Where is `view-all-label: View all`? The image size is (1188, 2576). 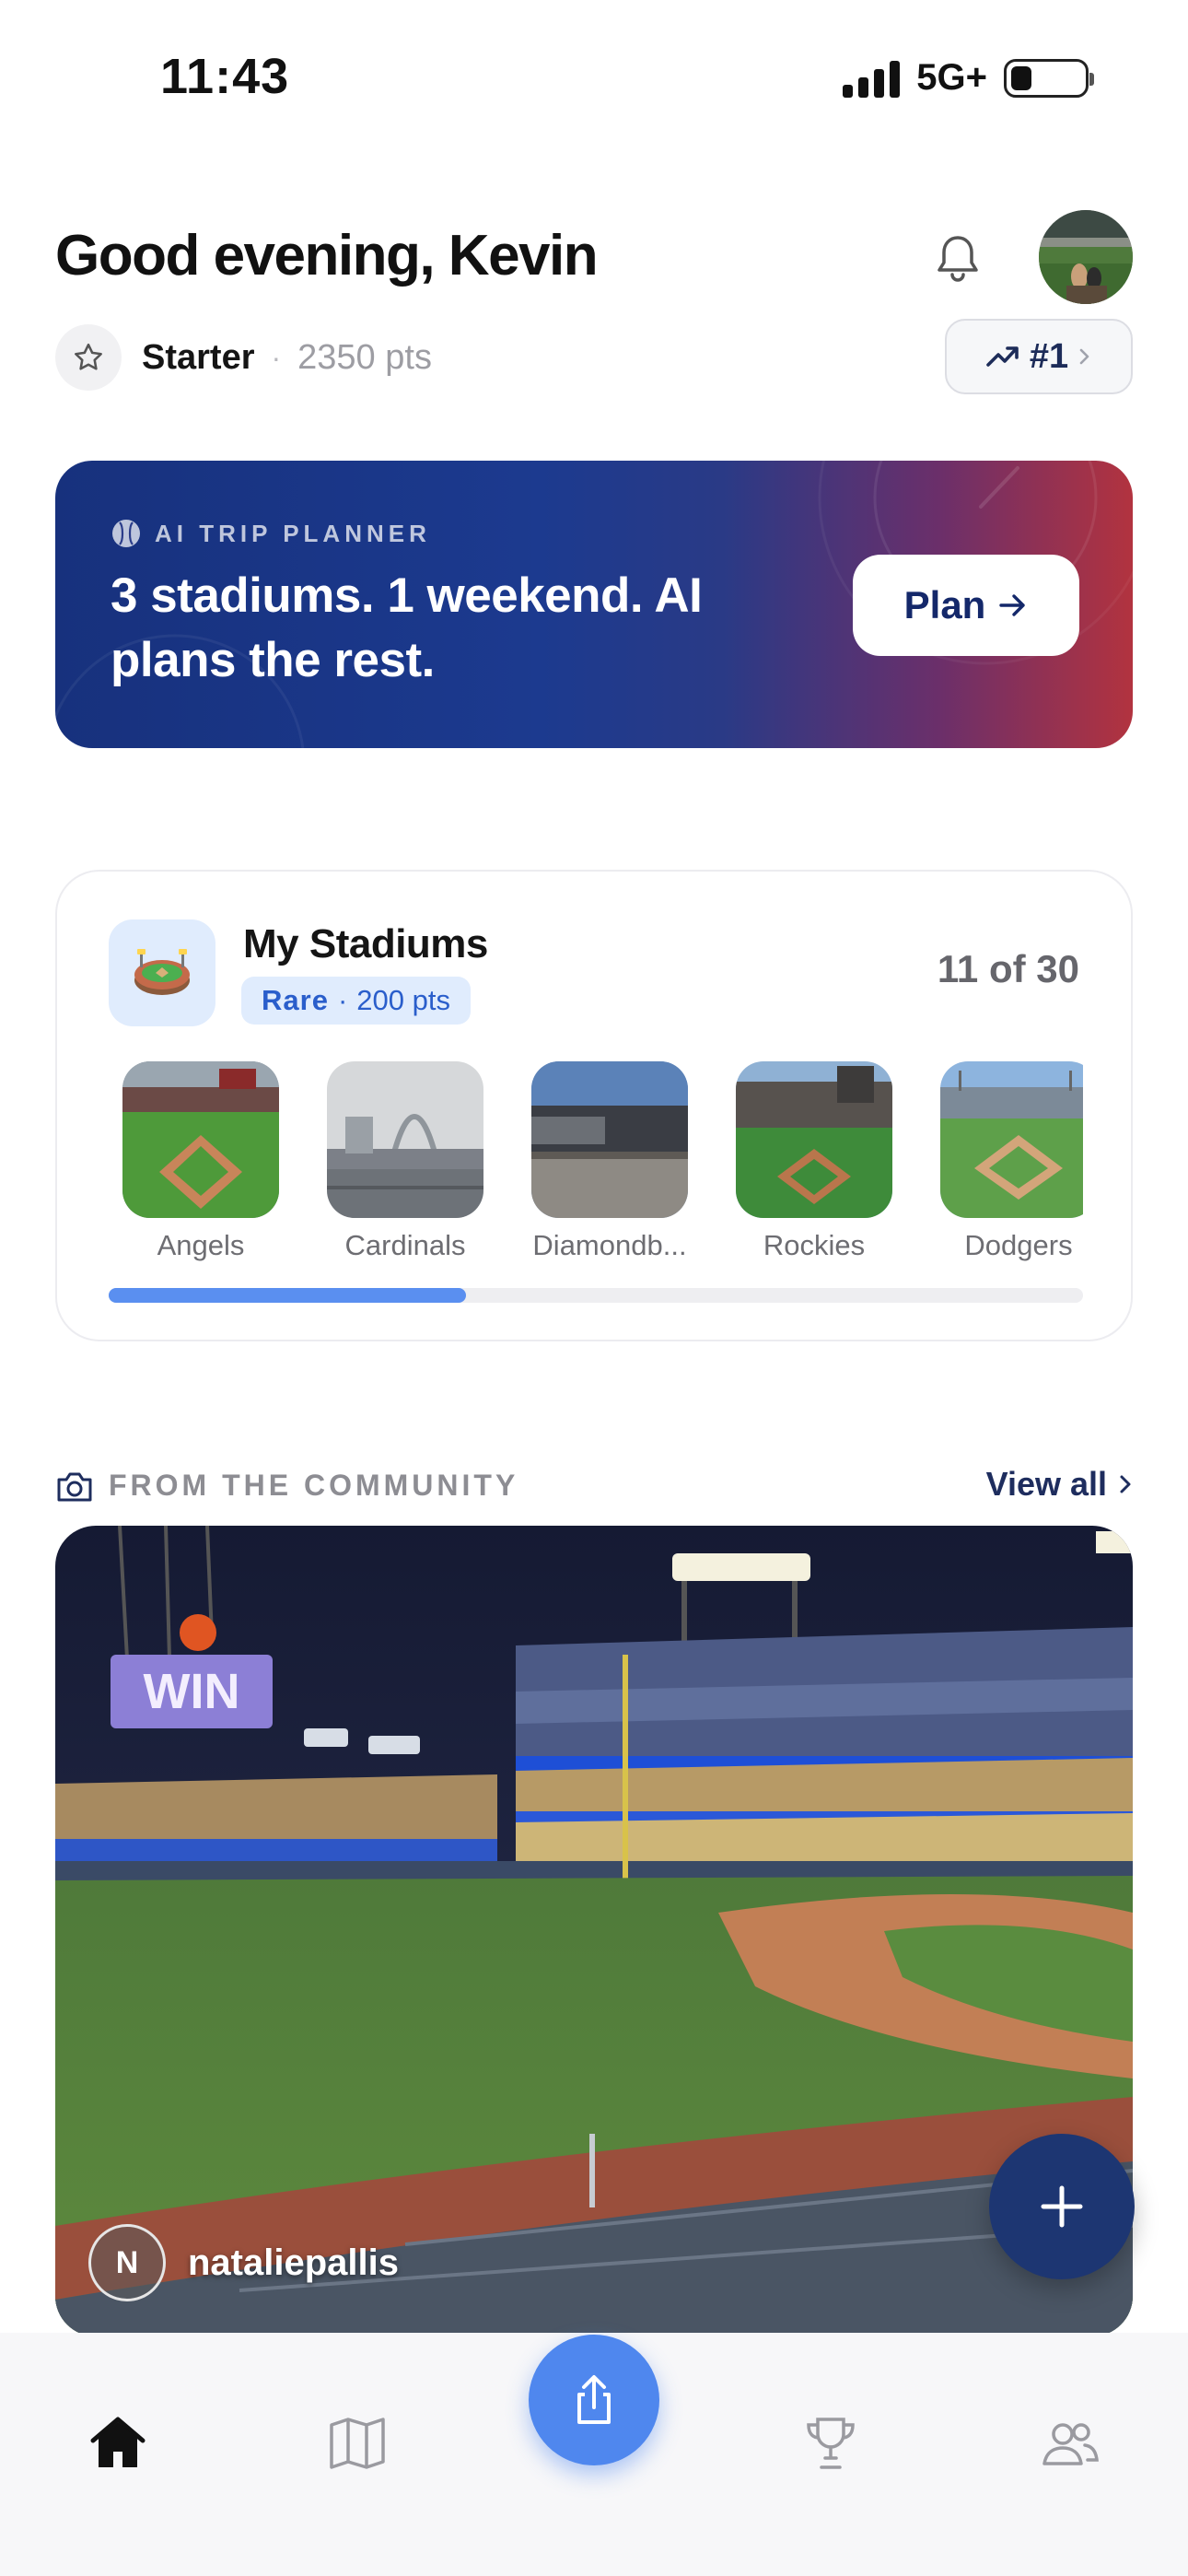 view-all-label: View all is located at coordinates (1046, 1484).